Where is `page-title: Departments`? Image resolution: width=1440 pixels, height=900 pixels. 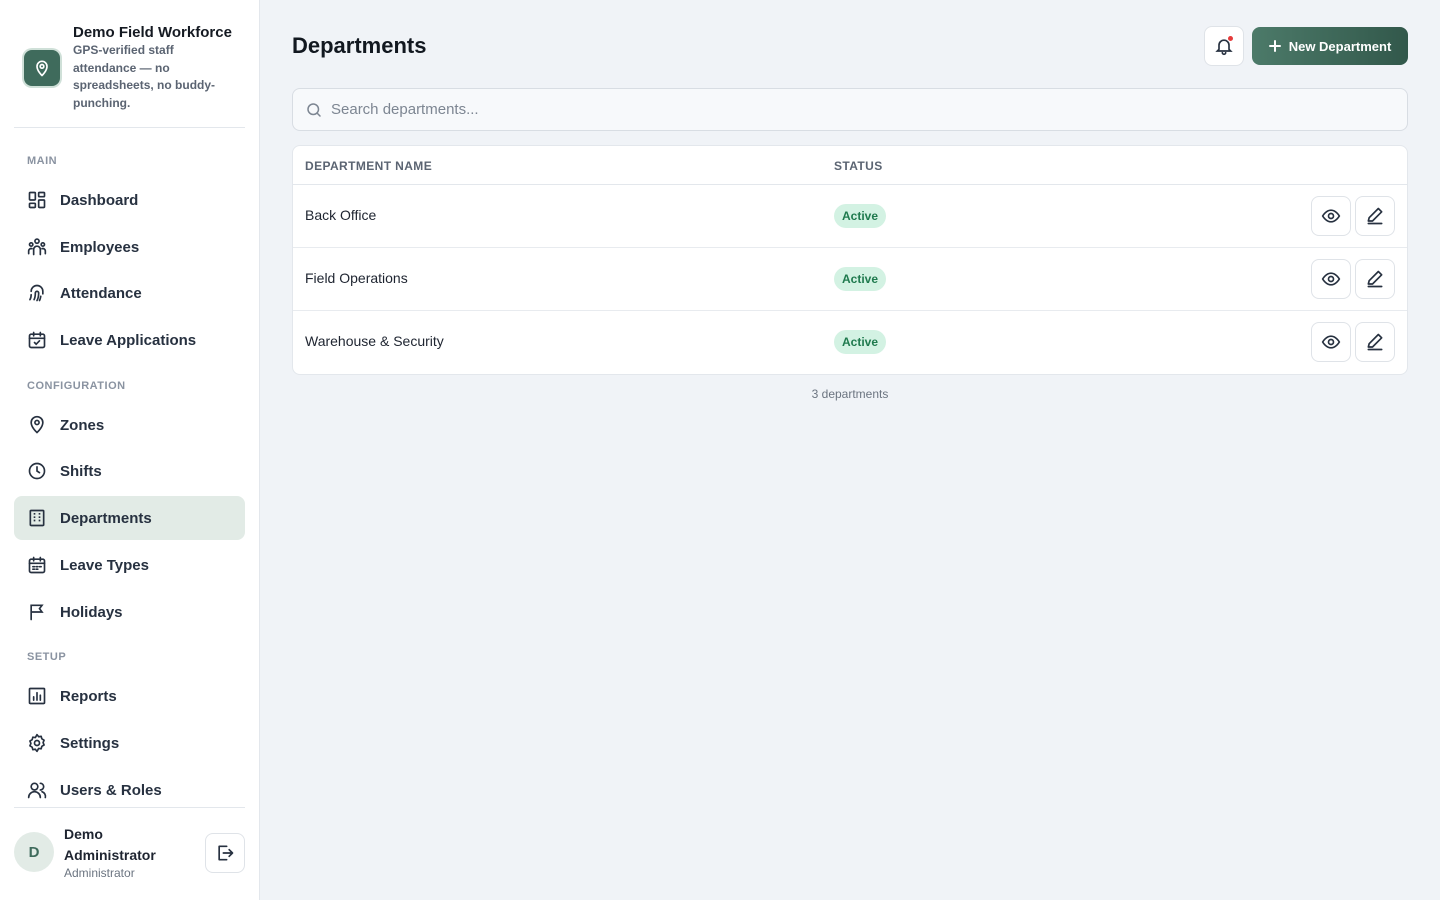
page-title: Departments is located at coordinates (359, 45).